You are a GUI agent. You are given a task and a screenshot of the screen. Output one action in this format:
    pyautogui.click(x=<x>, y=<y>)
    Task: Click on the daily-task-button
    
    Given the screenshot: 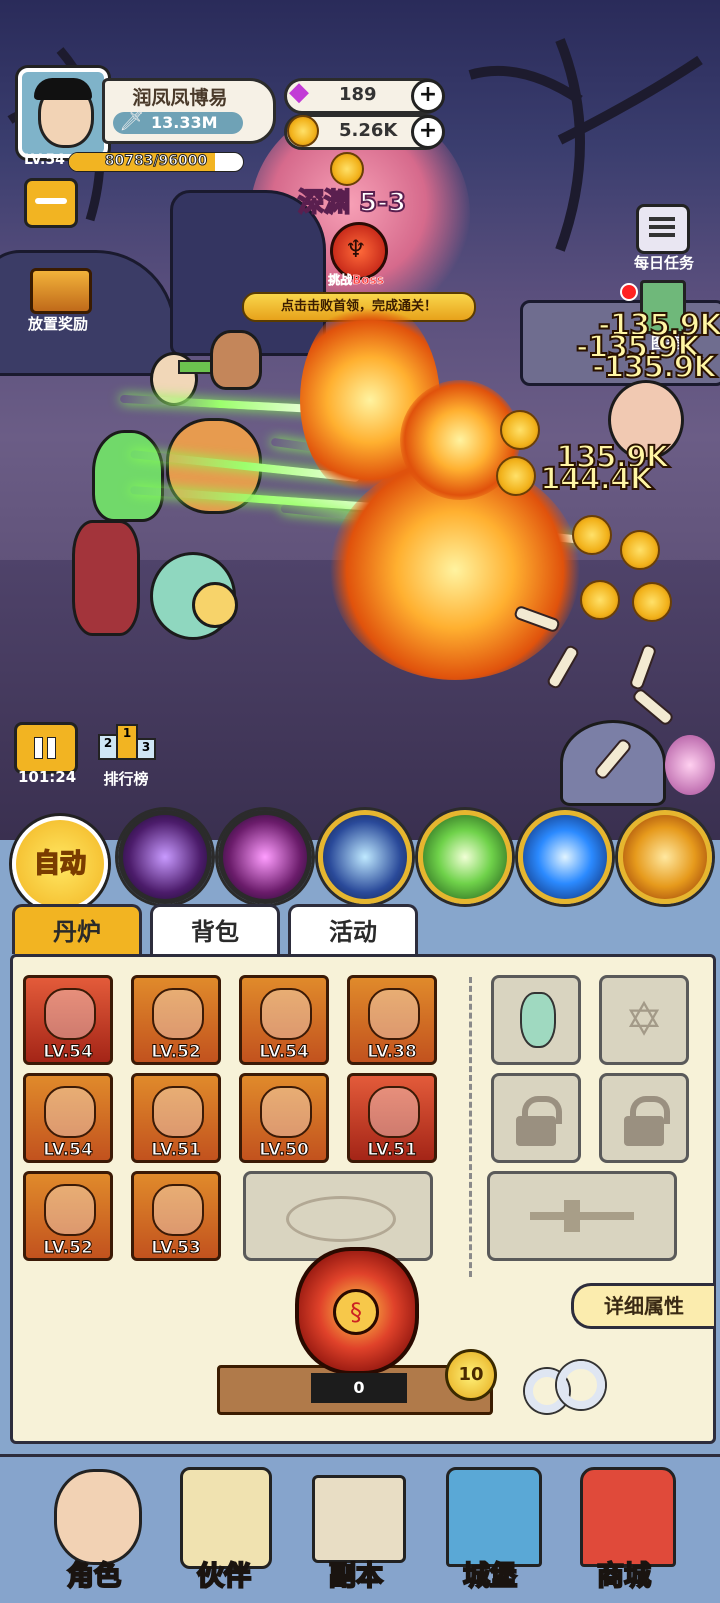 What is the action you would take?
    pyautogui.click(x=663, y=229)
    